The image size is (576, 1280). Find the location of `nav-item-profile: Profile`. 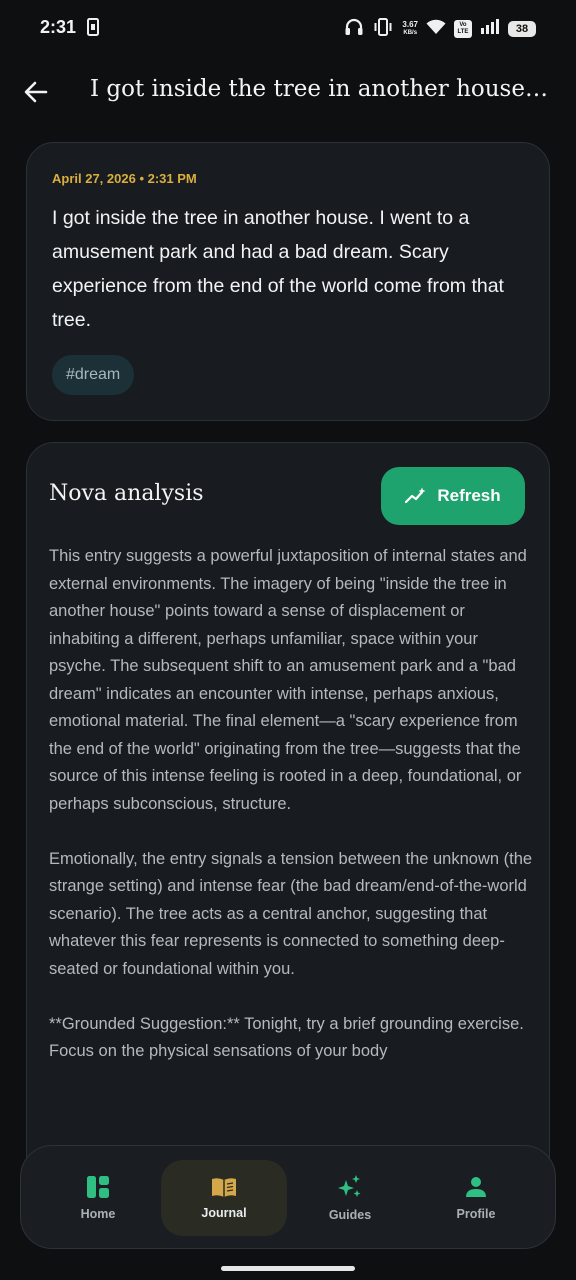

nav-item-profile: Profile is located at coordinates (476, 1198).